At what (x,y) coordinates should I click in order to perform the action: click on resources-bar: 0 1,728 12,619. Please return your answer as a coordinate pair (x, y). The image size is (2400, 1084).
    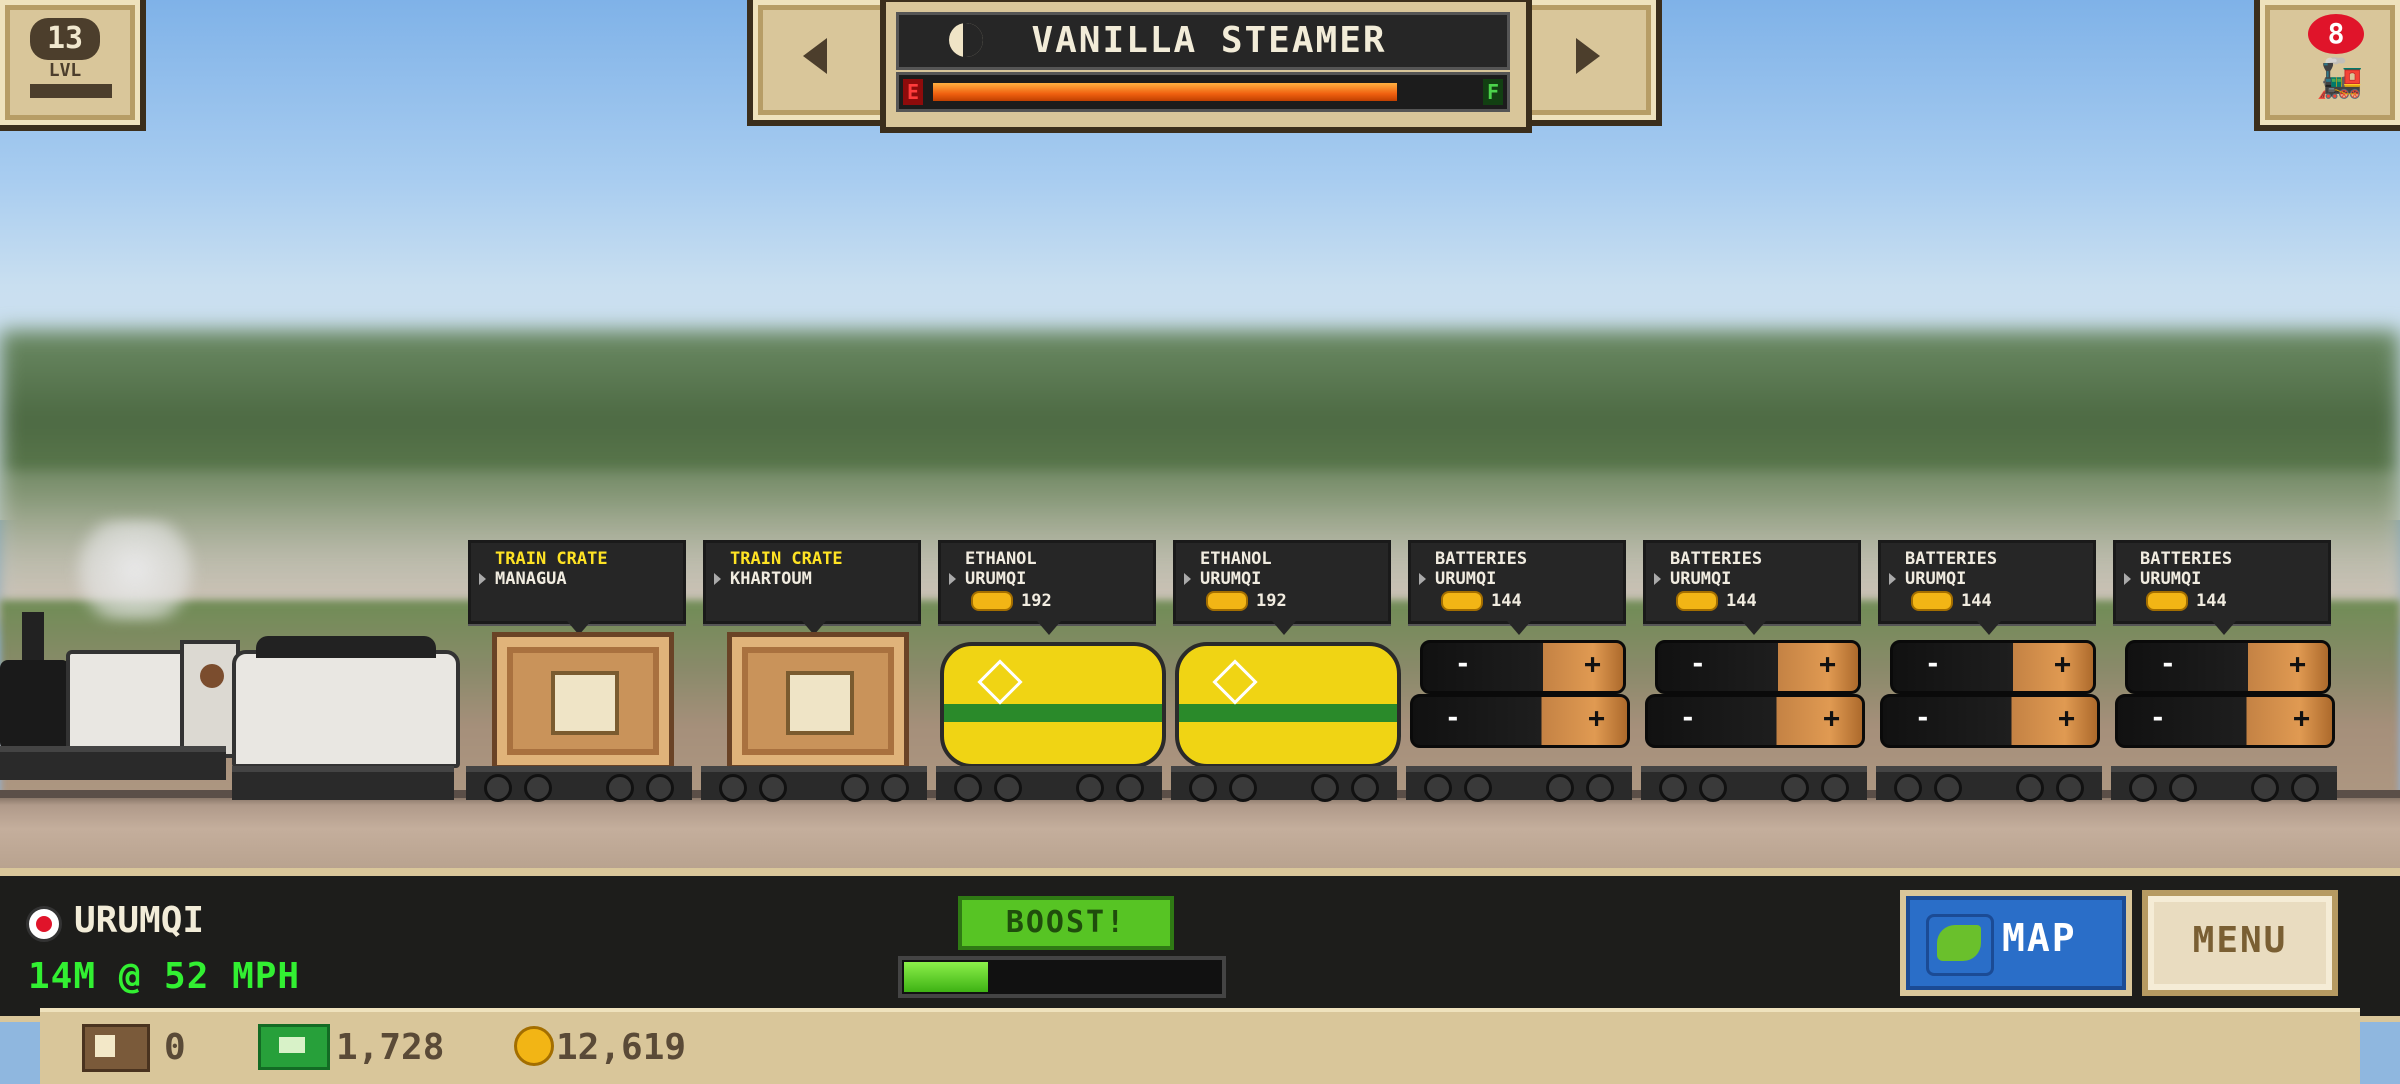
    Looking at the image, I should click on (1200, 1046).